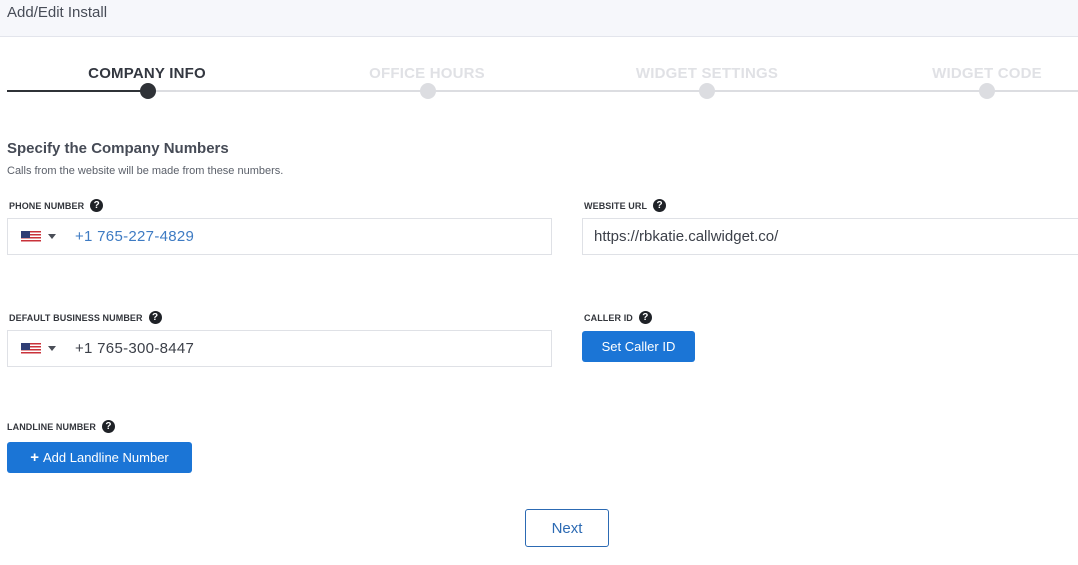  I want to click on section-title: Specify the Company Numbers, so click(118, 148).